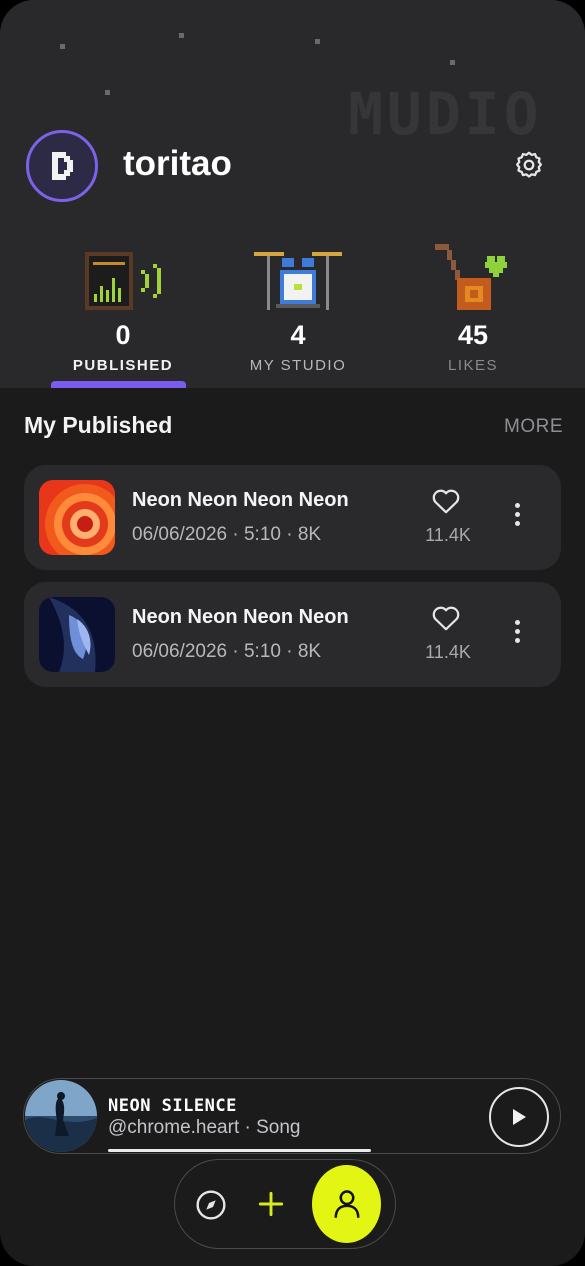  I want to click on user-icon, so click(346, 1204).